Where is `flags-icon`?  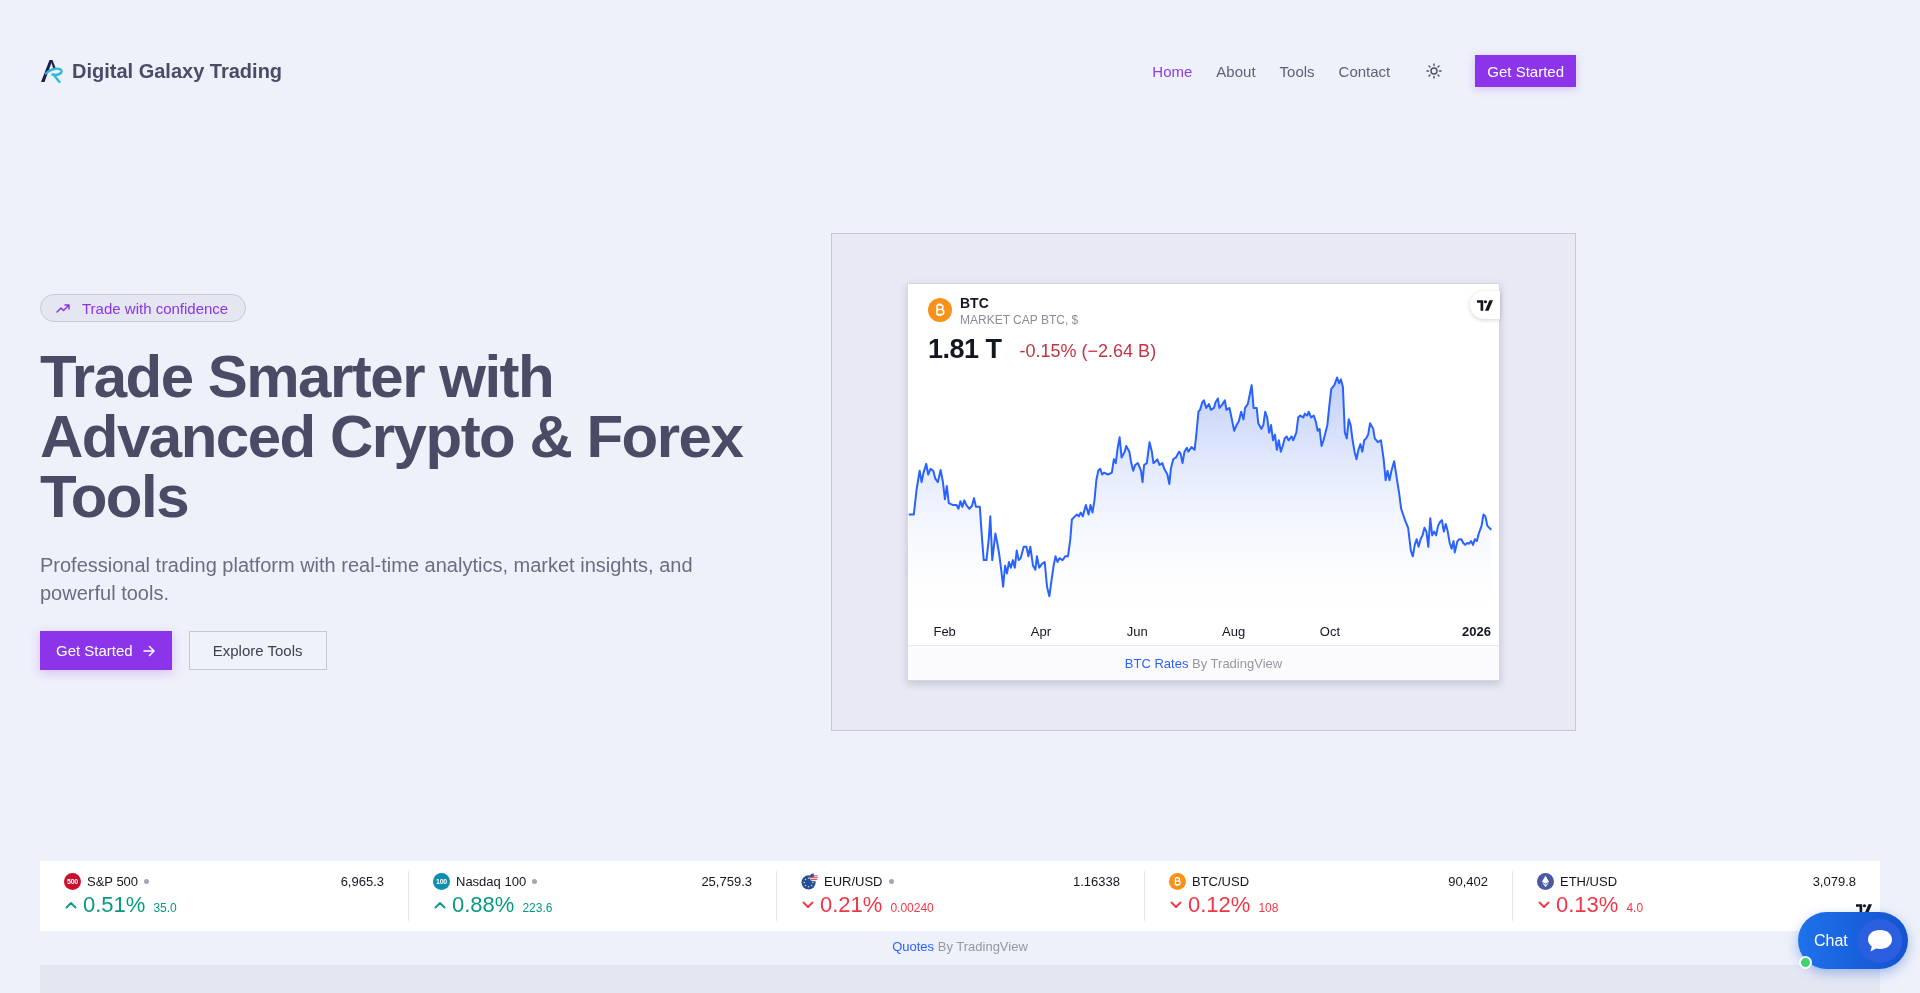 flags-icon is located at coordinates (809, 881).